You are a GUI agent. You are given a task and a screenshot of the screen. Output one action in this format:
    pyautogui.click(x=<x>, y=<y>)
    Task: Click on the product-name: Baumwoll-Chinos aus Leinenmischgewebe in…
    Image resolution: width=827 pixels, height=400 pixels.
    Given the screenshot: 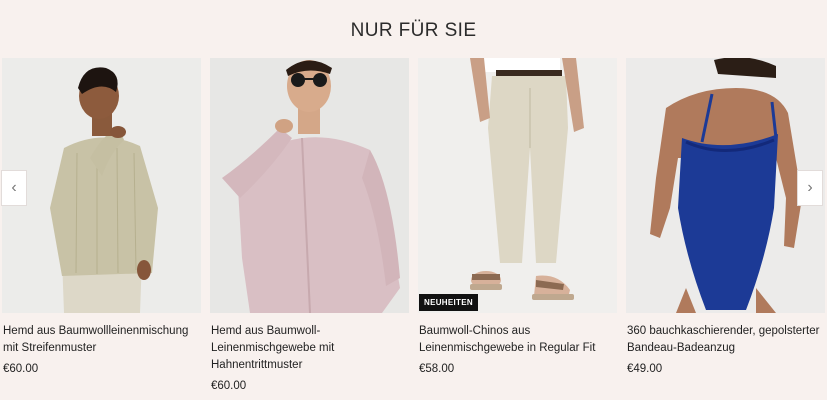 What is the action you would take?
    pyautogui.click(x=517, y=340)
    